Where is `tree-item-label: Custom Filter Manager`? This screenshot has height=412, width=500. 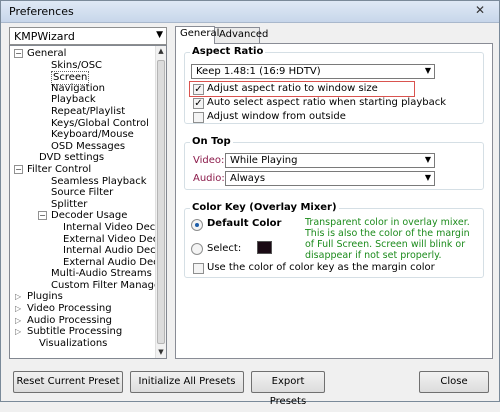
tree-item-label: Custom Filter Manager is located at coordinates (108, 285).